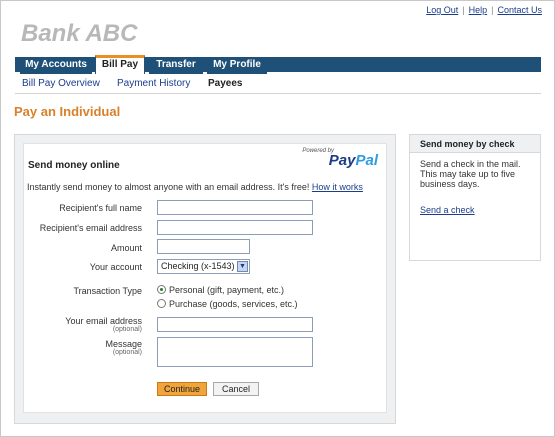  Describe the element at coordinates (278, 84) in the screenshot. I see `sub-navigation: Bill Pay Overview Payment History Payees` at that location.